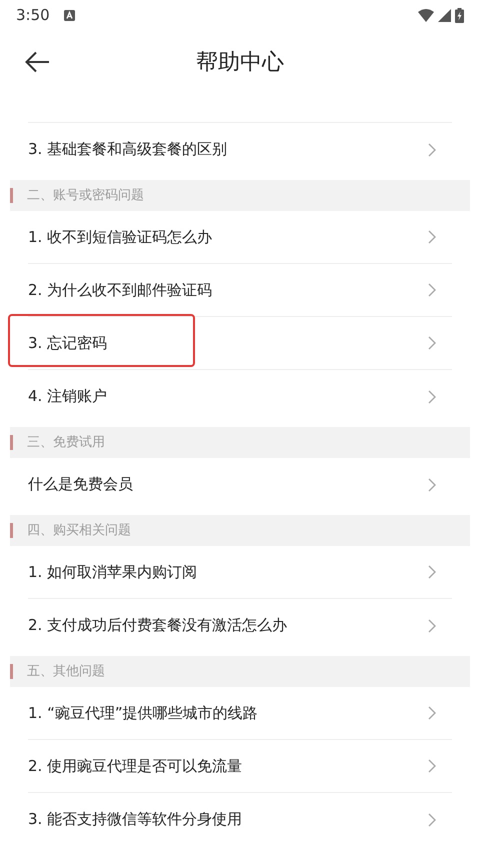 The height and width of the screenshot is (855, 480). Describe the element at coordinates (128, 149) in the screenshot. I see `faq-question: 3. 基础套餐和高级套餐的区别` at that location.